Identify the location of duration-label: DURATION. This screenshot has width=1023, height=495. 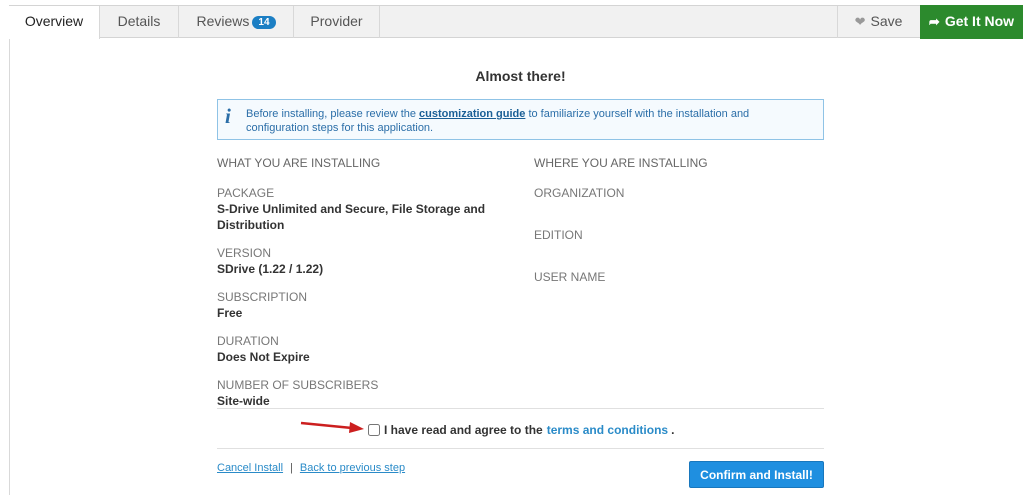
(248, 341).